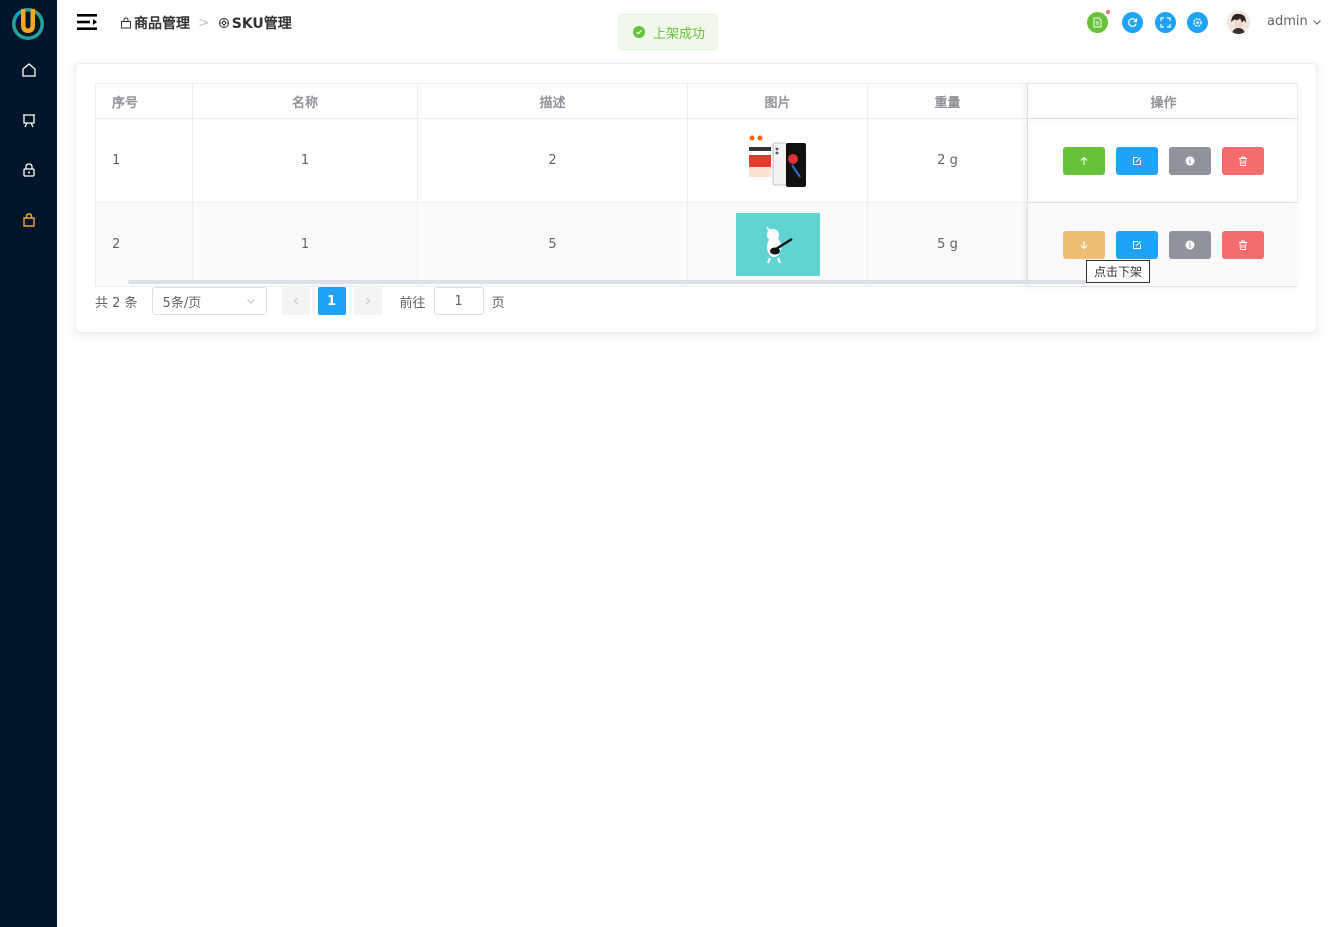 This screenshot has width=1335, height=927. Describe the element at coordinates (553, 244) in the screenshot. I see `cell-desc: 5` at that location.